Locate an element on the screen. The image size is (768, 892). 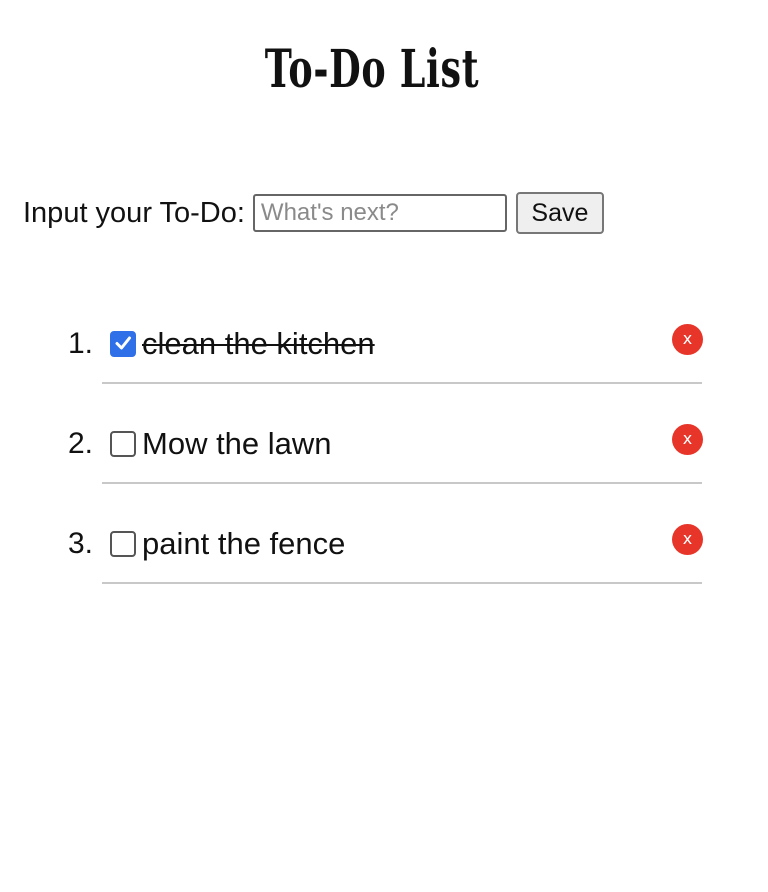
todo-item-number: 3. is located at coordinates (81, 543).